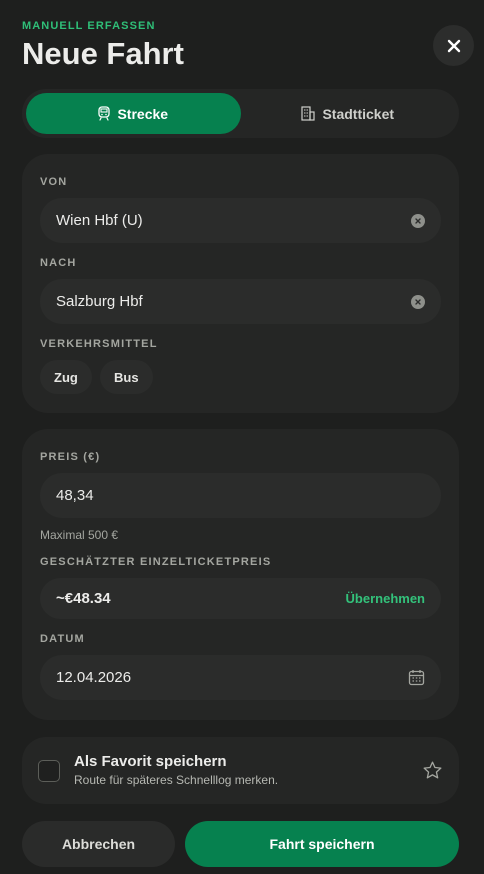 The height and width of the screenshot is (874, 484). Describe the element at coordinates (70, 457) in the screenshot. I see `price-label: PREIS (€)` at that location.